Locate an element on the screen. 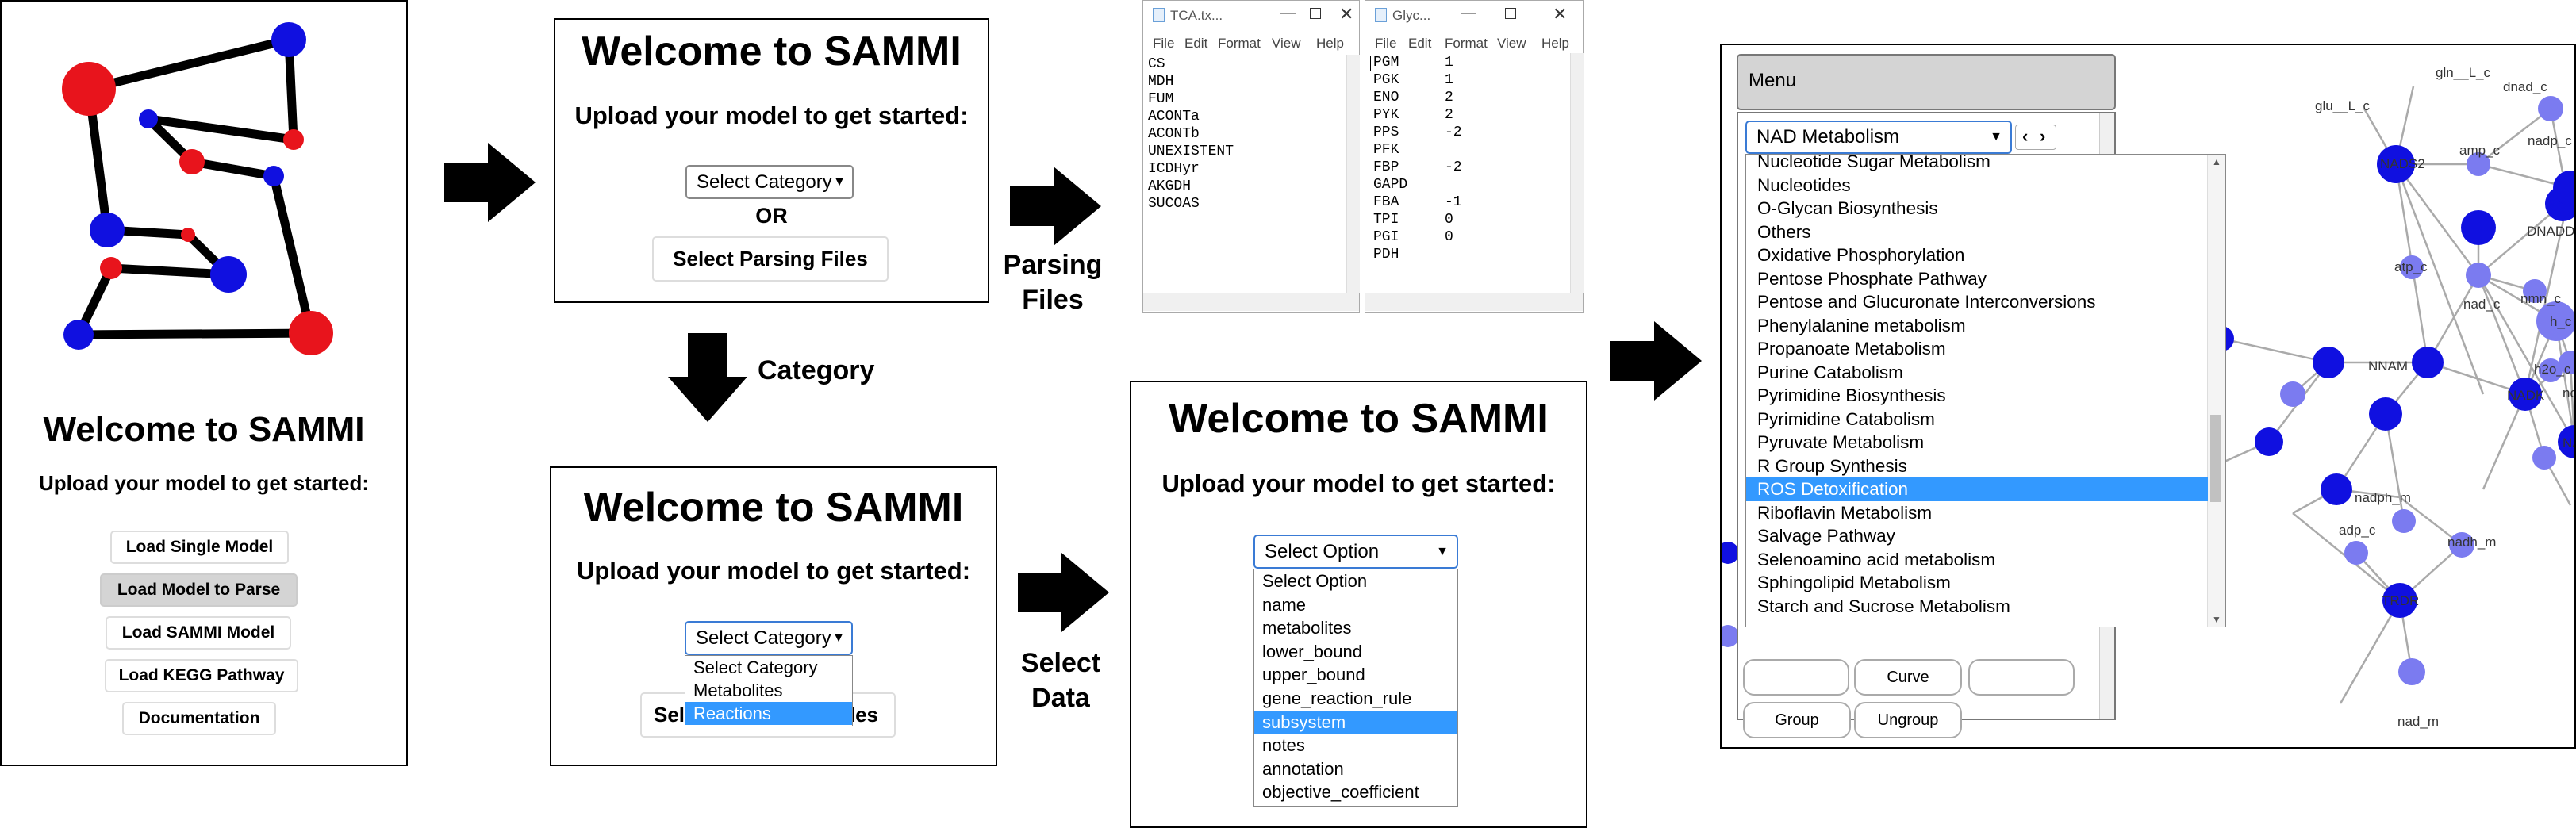 The image size is (2576, 828). text-line: ICDHyr is located at coordinates (1174, 169).